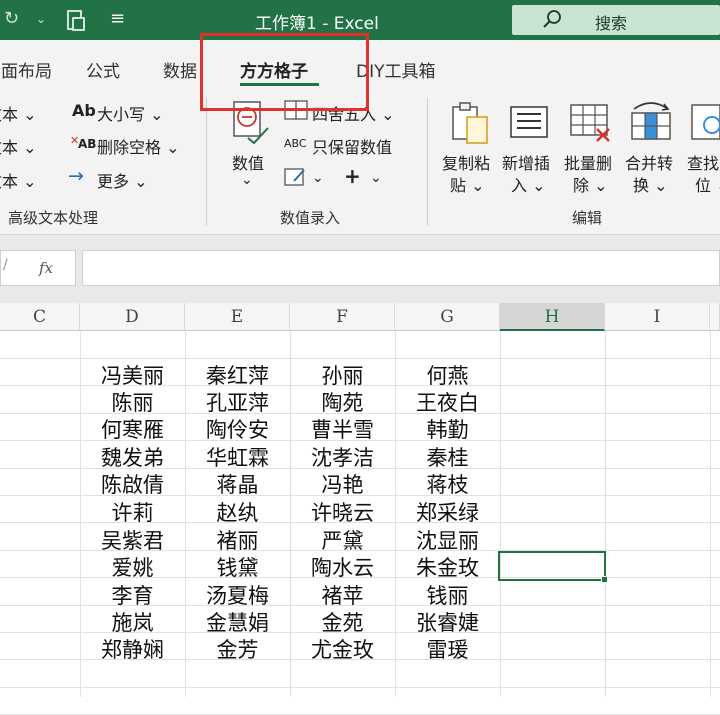 The height and width of the screenshot is (715, 720). I want to click on merge-convert-button: 合并转, so click(649, 162).